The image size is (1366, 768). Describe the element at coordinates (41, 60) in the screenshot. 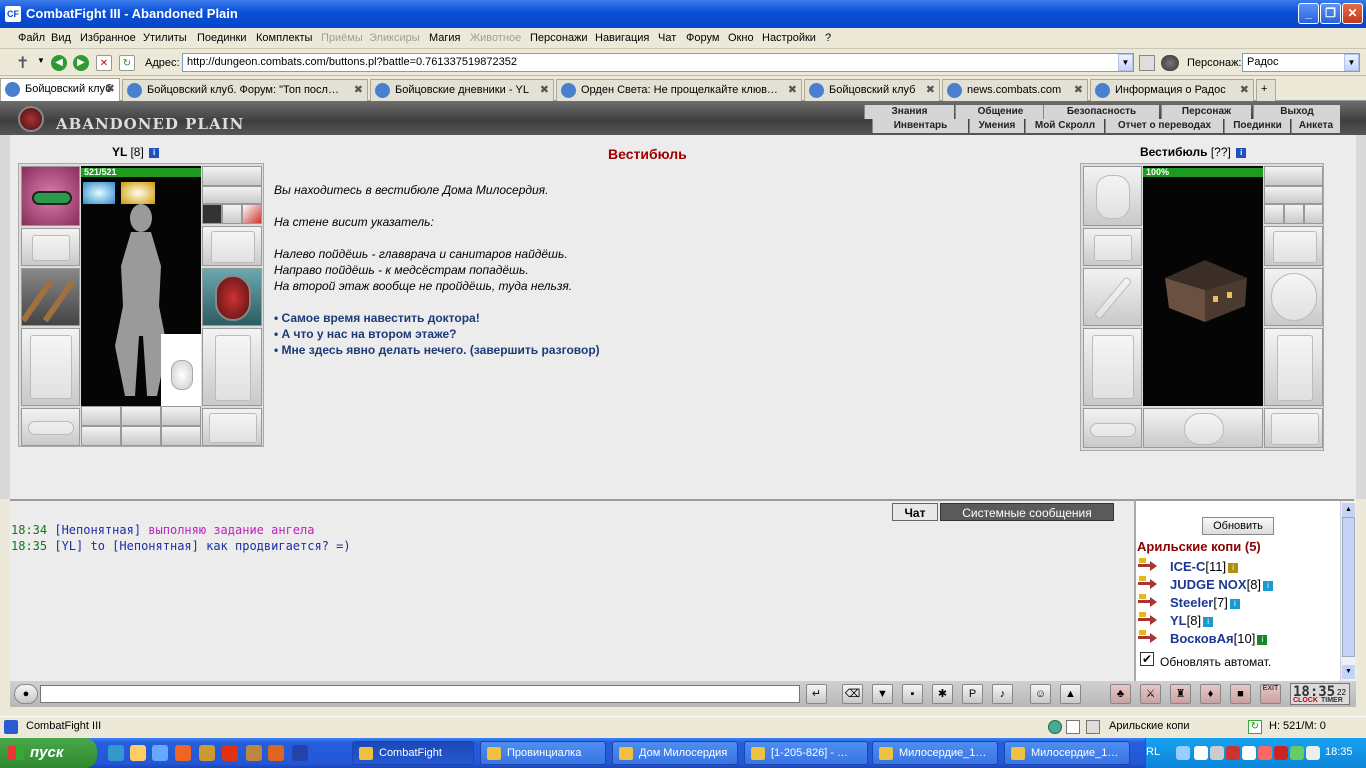

I see `chevron-down-icon: ▼` at that location.